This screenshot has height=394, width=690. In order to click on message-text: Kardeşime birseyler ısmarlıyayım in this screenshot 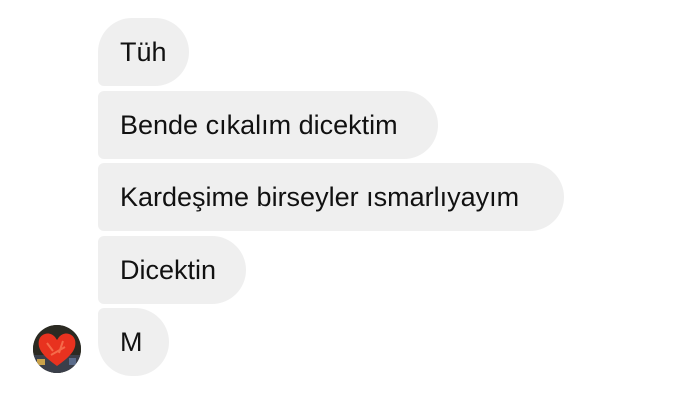, I will do `click(320, 197)`.